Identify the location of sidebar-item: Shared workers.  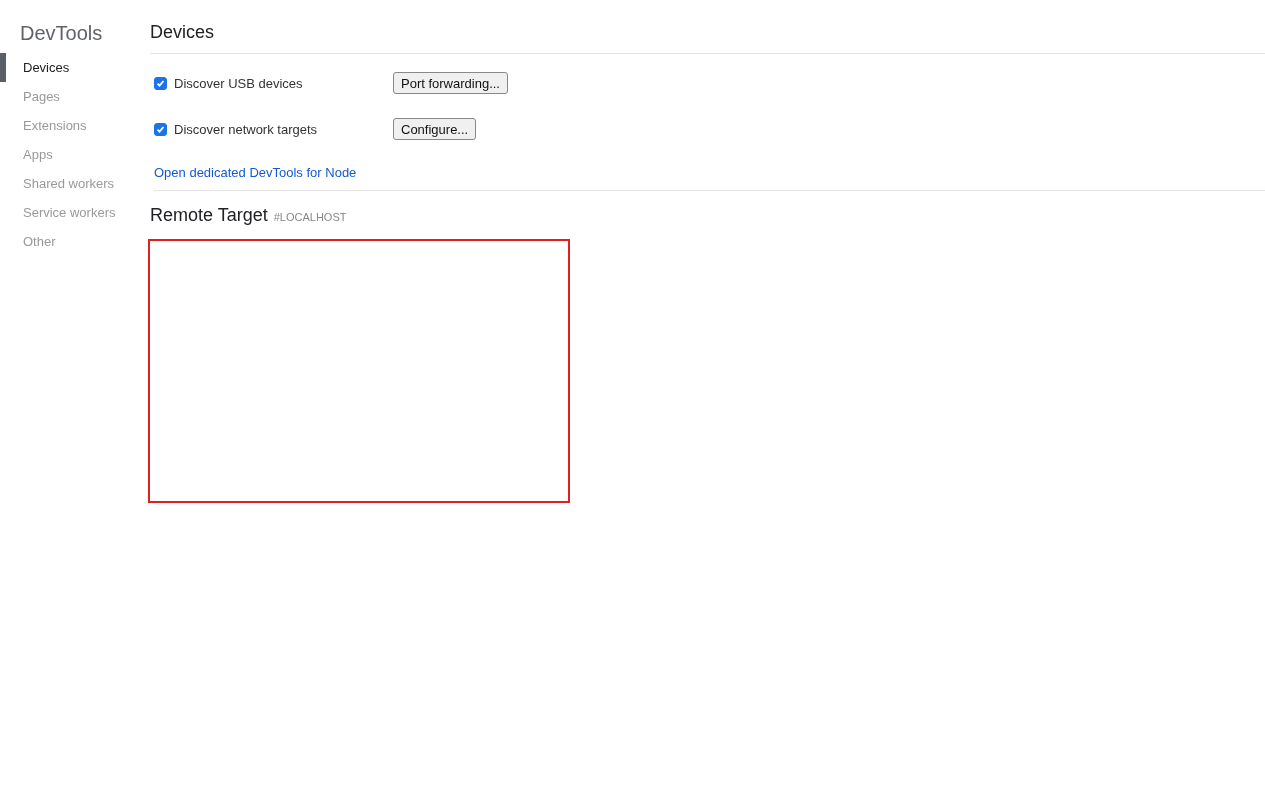
(69, 183).